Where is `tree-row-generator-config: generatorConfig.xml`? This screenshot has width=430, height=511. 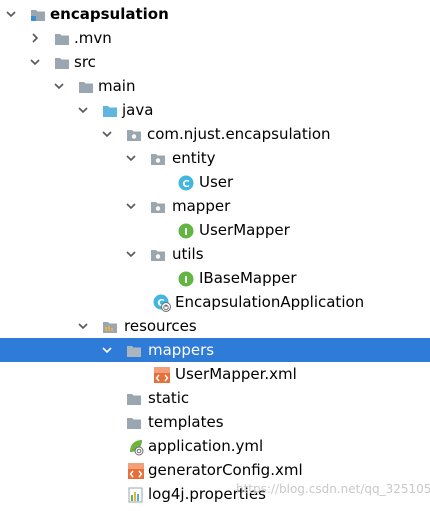
tree-row-generator-config: generatorConfig.xml is located at coordinates (215, 470).